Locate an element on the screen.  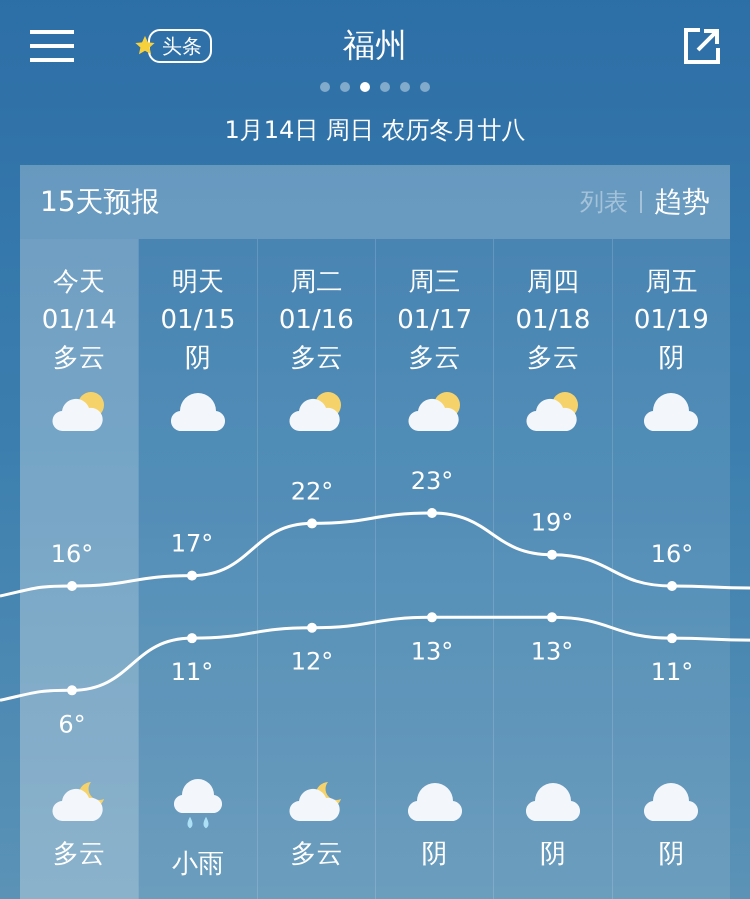
day-date: 01/19 is located at coordinates (671, 320).